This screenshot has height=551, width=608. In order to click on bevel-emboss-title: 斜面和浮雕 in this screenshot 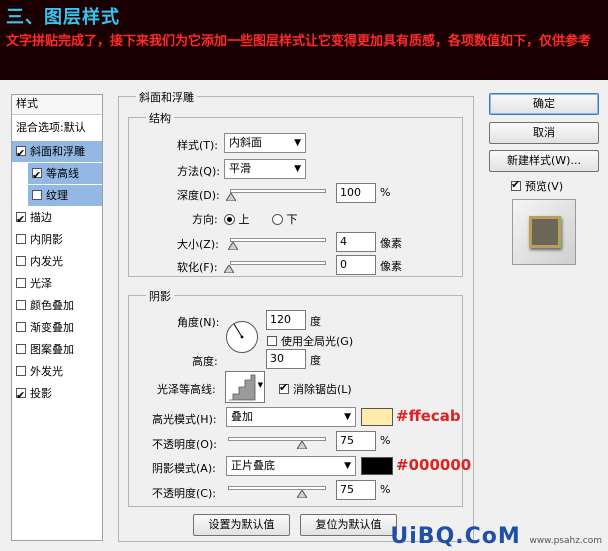, I will do `click(166, 97)`.